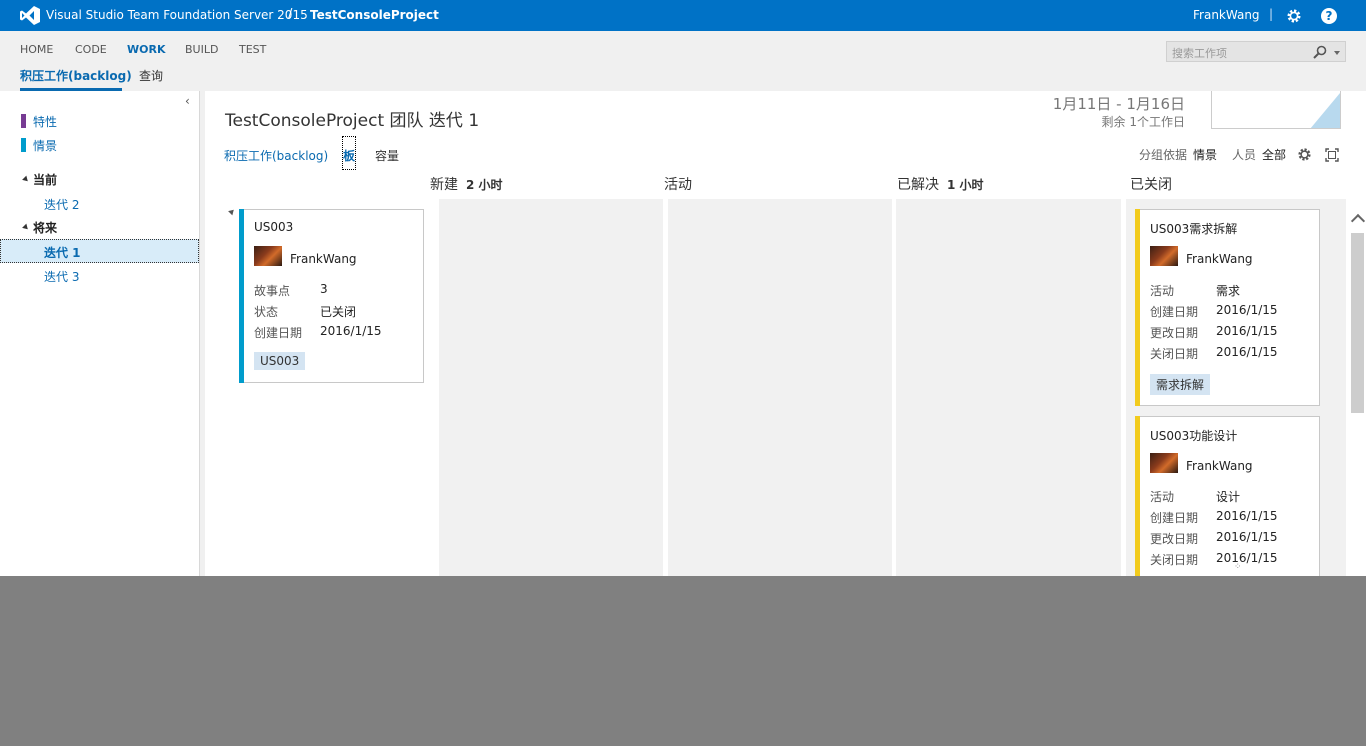  Describe the element at coordinates (678, 185) in the screenshot. I see `column-active-name: 活动` at that location.